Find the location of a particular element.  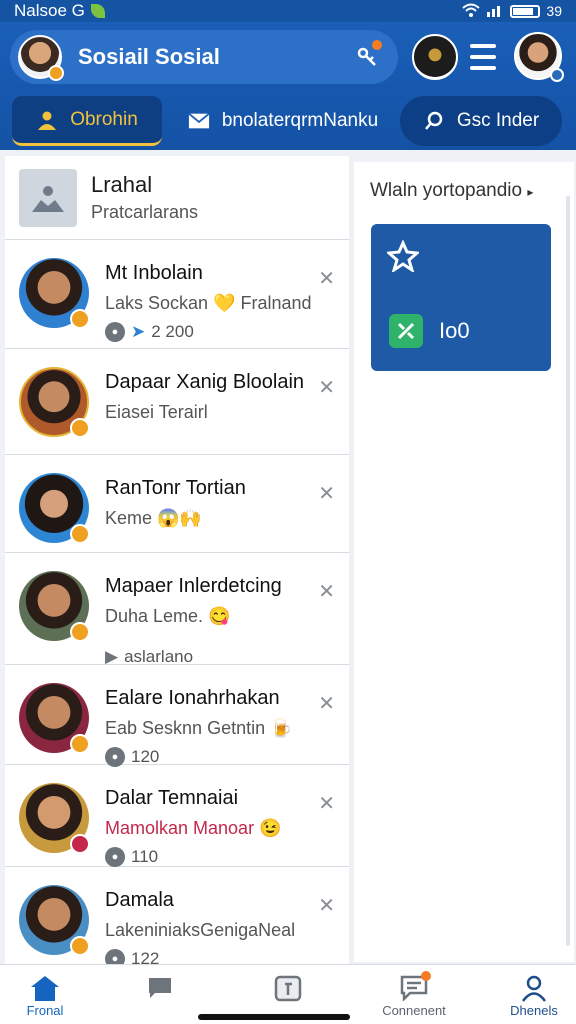

home-icon is located at coordinates (45, 988).